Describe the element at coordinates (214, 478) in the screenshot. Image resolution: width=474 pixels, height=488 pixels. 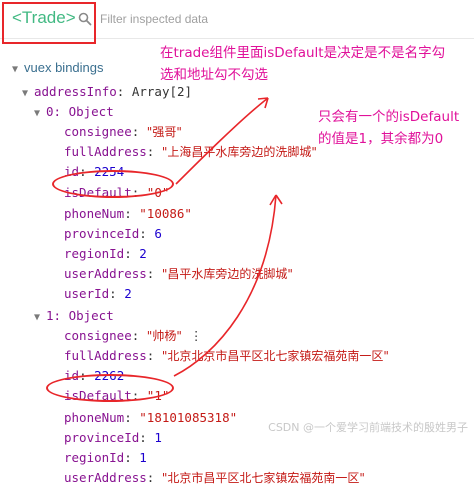
I see `prop-useraddress: userAddress: "北京市昌平区北七家镇宏福苑南一区"` at that location.